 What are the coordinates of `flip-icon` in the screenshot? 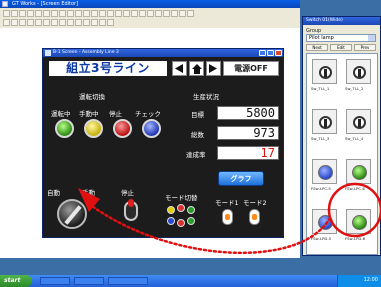 It's located at (142, 13).